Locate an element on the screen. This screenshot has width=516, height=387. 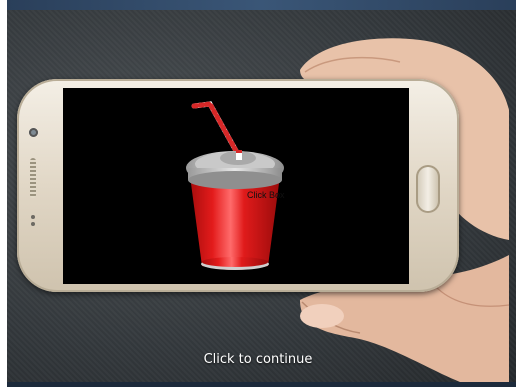
continue-button: Click to continue is located at coordinates (258, 359).